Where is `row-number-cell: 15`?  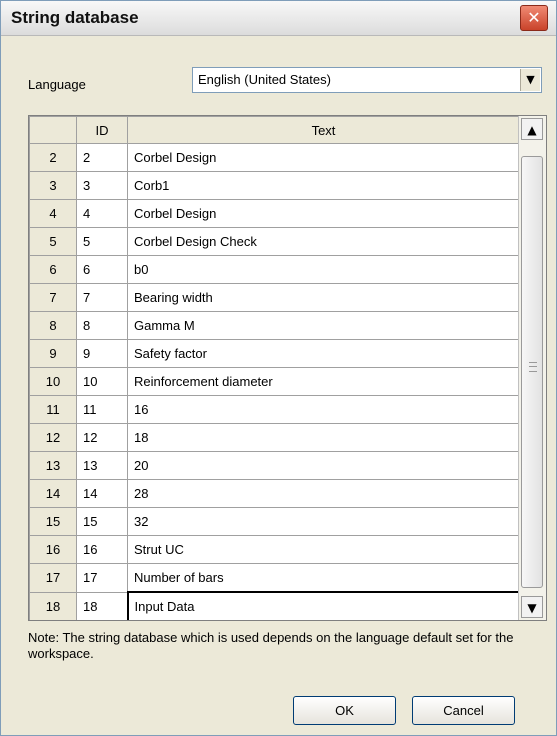
row-number-cell: 15 is located at coordinates (53, 521).